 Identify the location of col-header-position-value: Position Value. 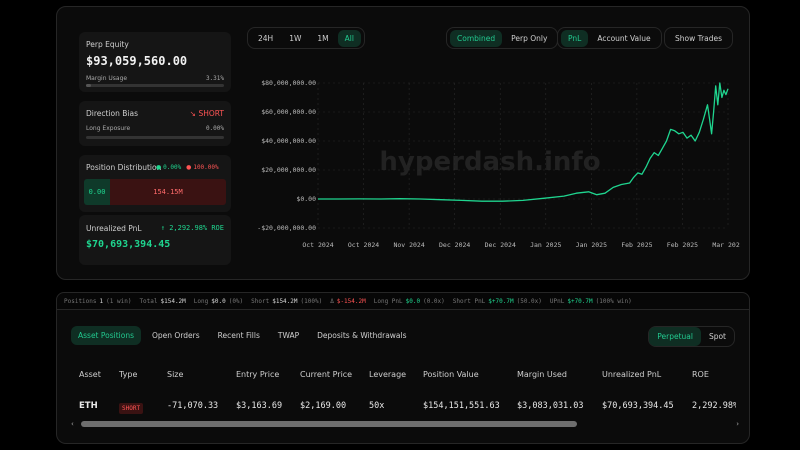
(451, 374).